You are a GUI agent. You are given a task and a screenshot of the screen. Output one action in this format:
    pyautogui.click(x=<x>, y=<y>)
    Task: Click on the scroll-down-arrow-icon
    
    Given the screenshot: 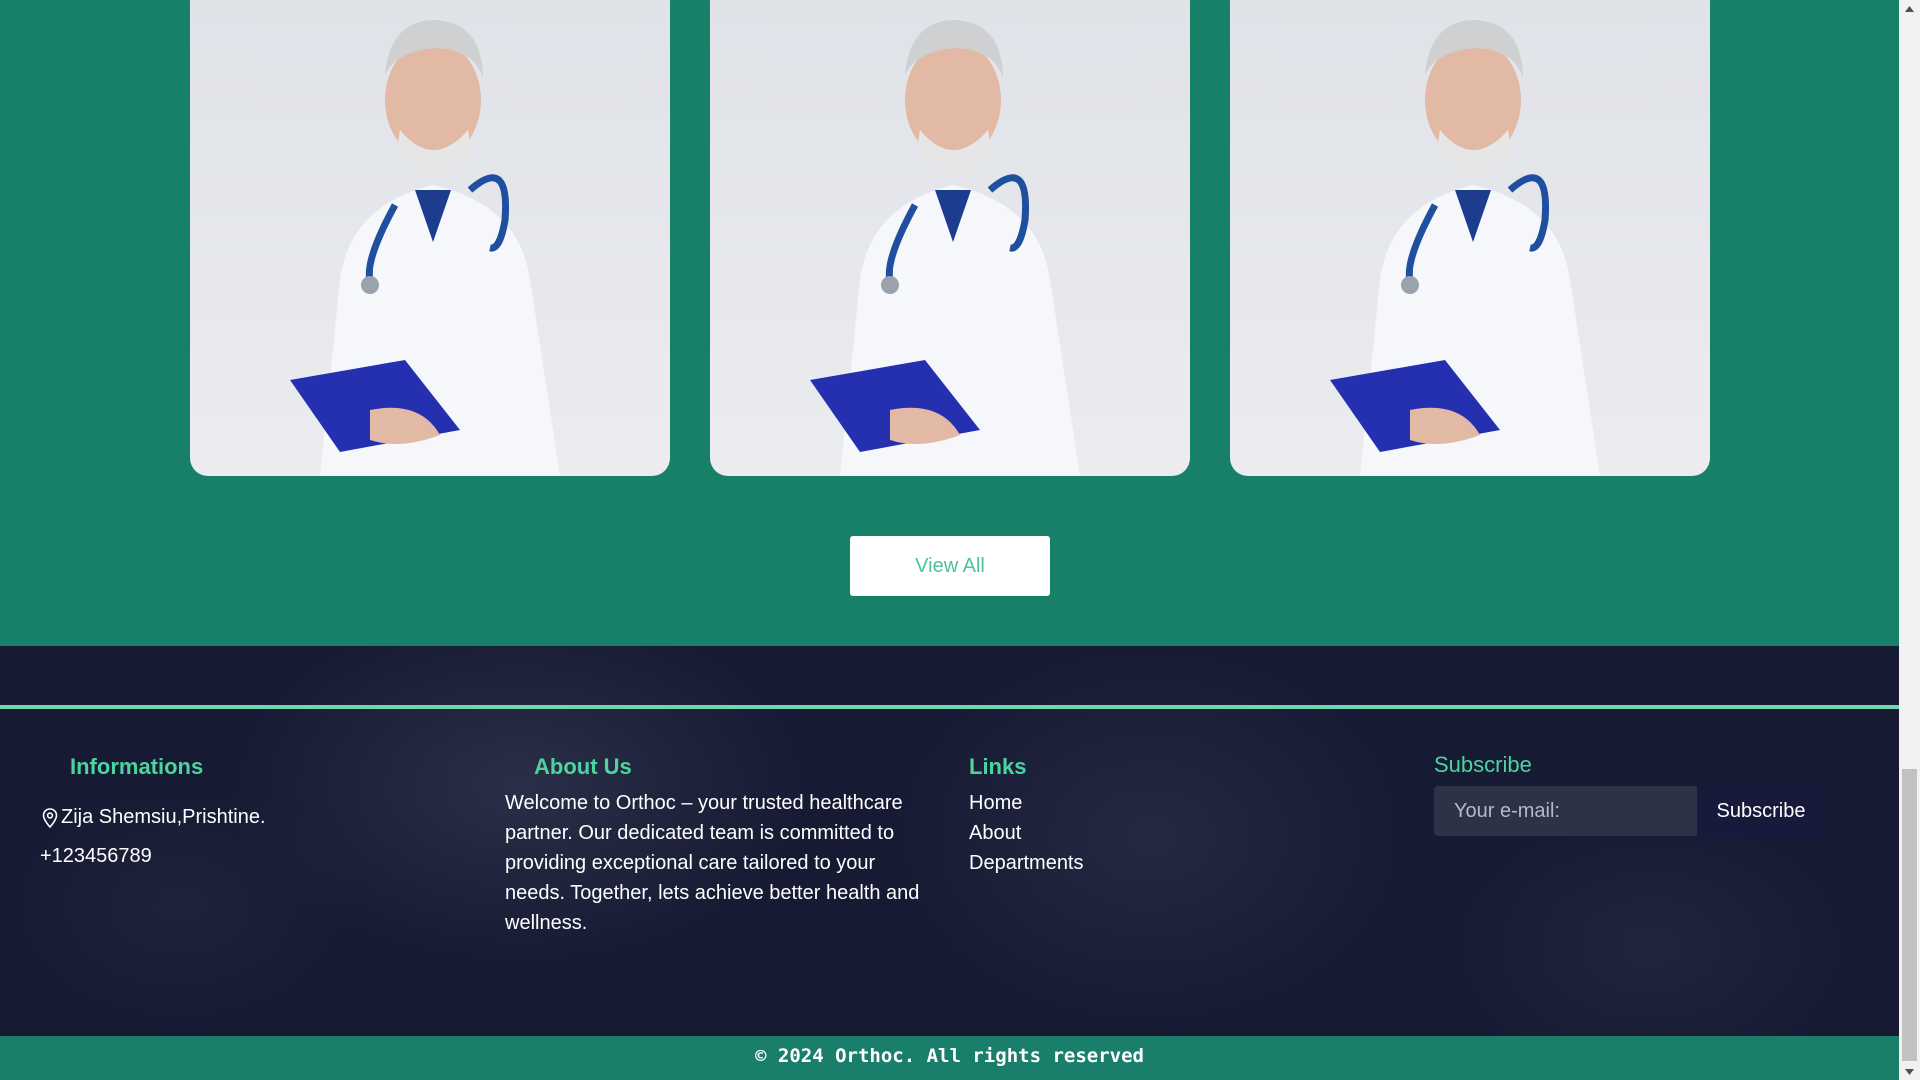 What is the action you would take?
    pyautogui.click(x=1909, y=1071)
    